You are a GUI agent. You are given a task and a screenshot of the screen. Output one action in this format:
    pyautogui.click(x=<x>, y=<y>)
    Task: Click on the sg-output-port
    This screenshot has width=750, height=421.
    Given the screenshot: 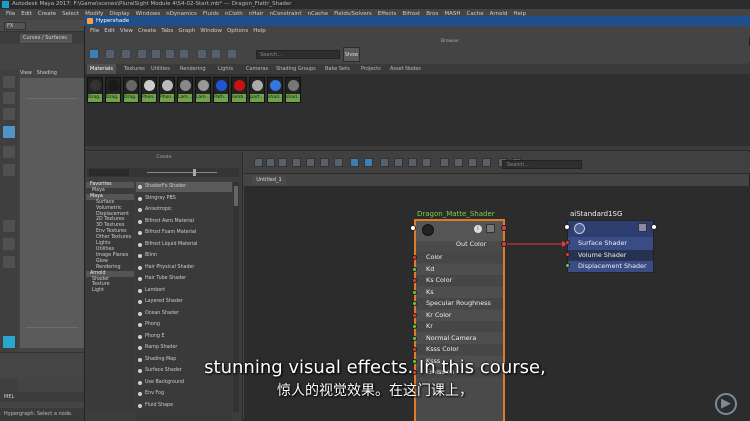 What is the action you would take?
    pyautogui.click(x=654, y=227)
    